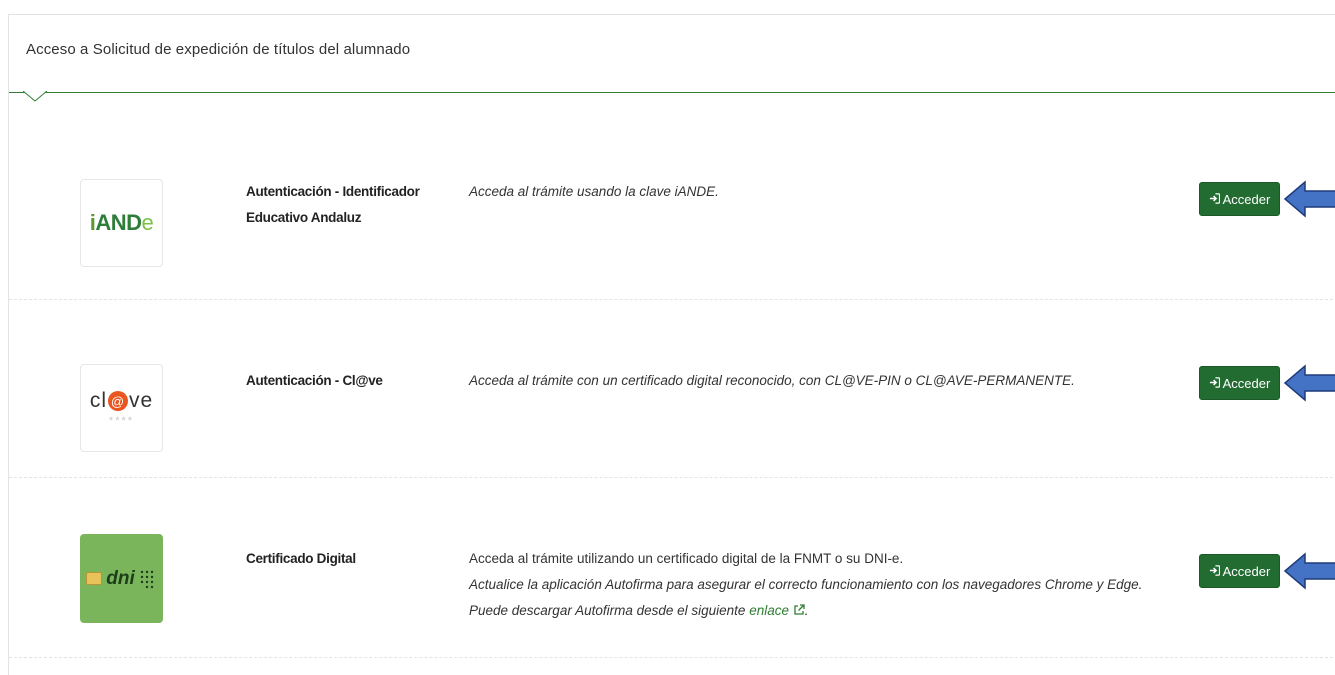 Image resolution: width=1335 pixels, height=675 pixels. I want to click on autofirma-link: enlace, so click(777, 610).